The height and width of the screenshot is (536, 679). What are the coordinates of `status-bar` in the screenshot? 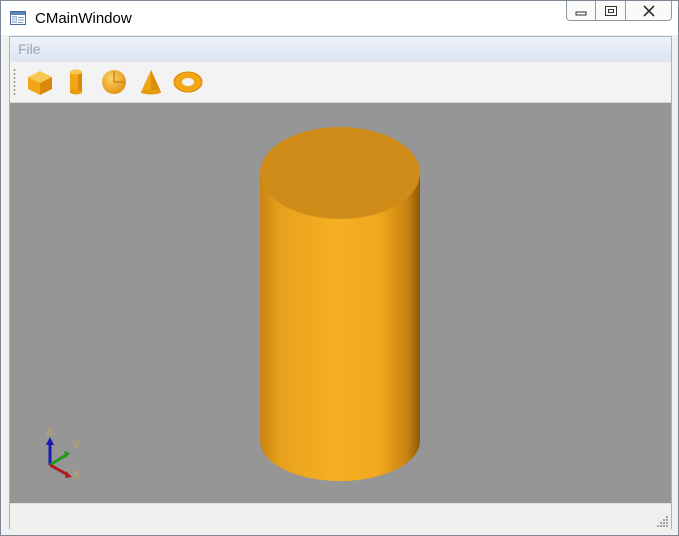 It's located at (340, 516).